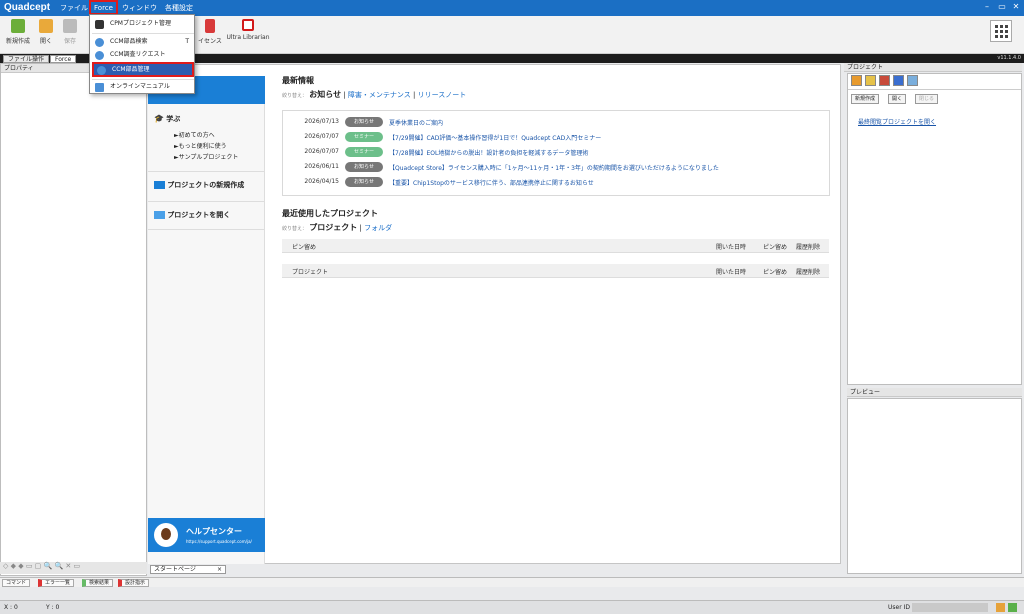 This screenshot has width=1024, height=614. Describe the element at coordinates (912, 80) in the screenshot. I see `settings-icon` at that location.